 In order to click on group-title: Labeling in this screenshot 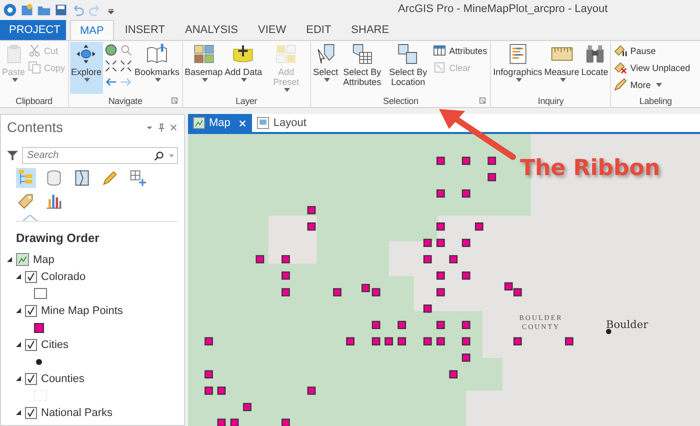, I will do `click(655, 101)`.